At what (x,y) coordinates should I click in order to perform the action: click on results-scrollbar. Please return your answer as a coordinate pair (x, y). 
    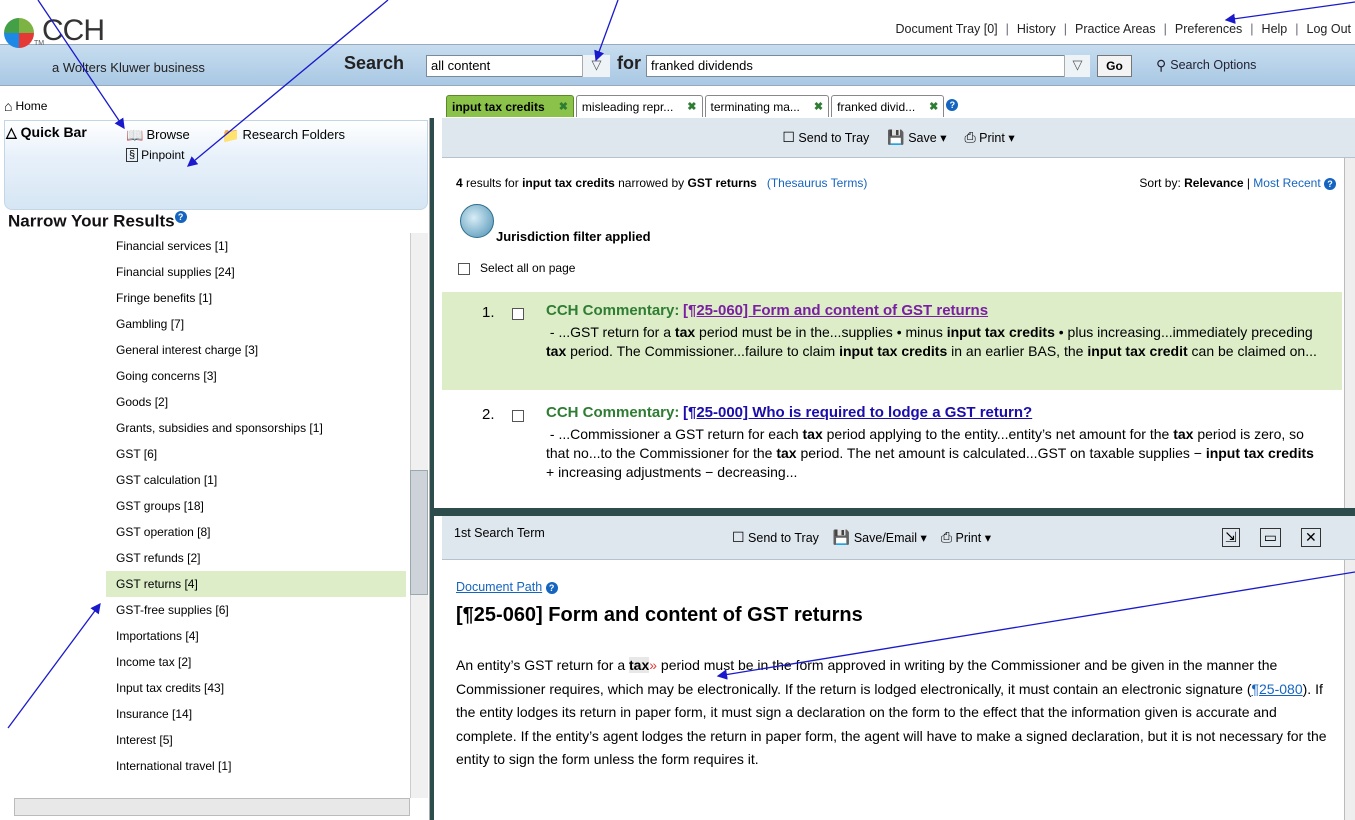
    Looking at the image, I should click on (1349, 333).